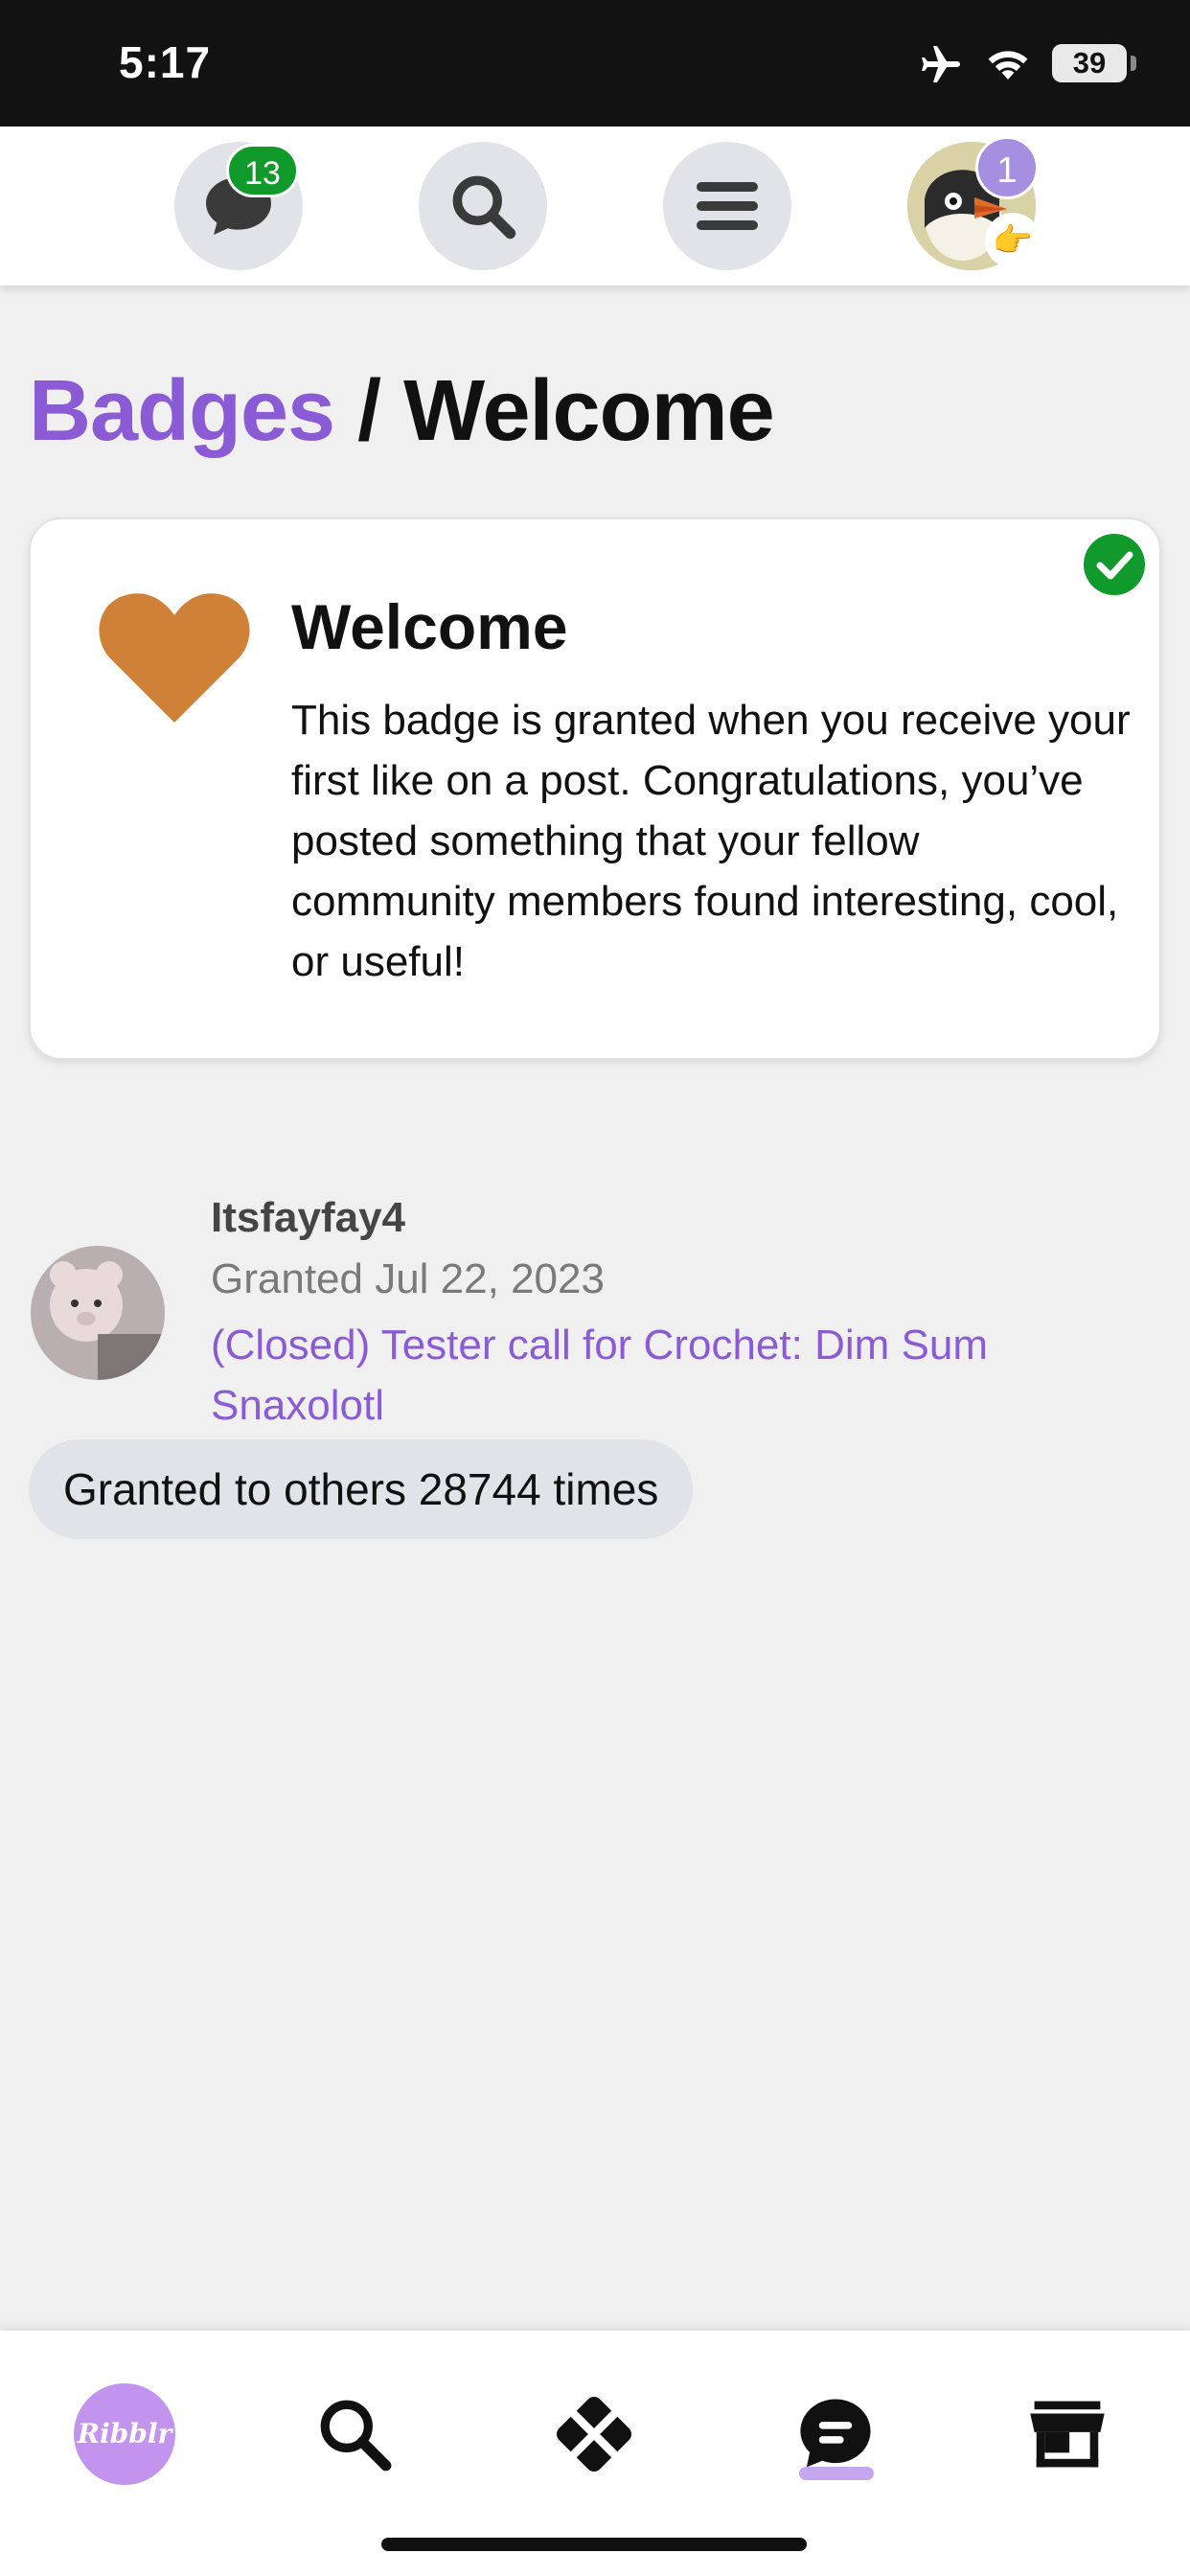  I want to click on user-avatar, so click(98, 1313).